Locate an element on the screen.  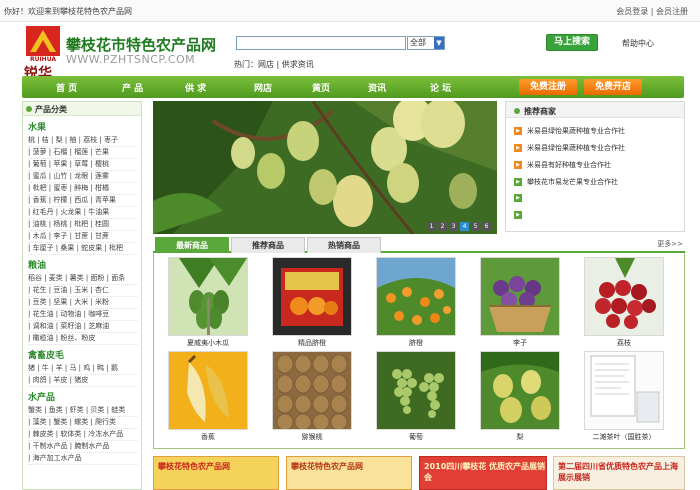
category-row: | 花生 | 豆油 | 玉米 | 杏仁 is located at coordinates (83, 291).